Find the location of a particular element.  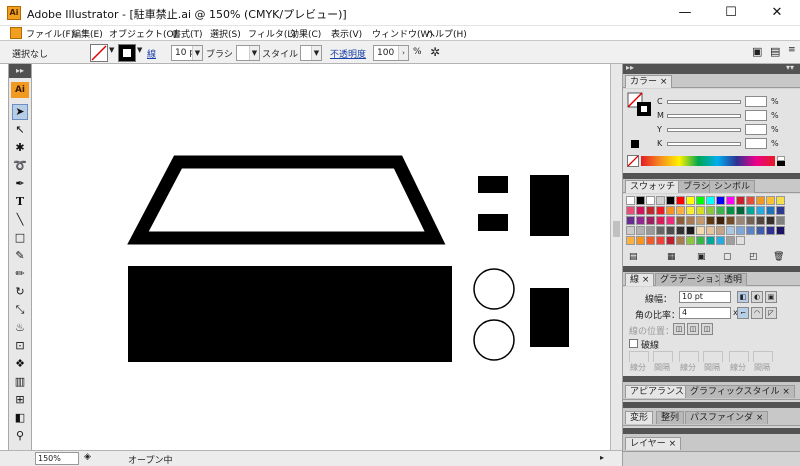

new-swatch-icon: ◰ is located at coordinates (753, 257).